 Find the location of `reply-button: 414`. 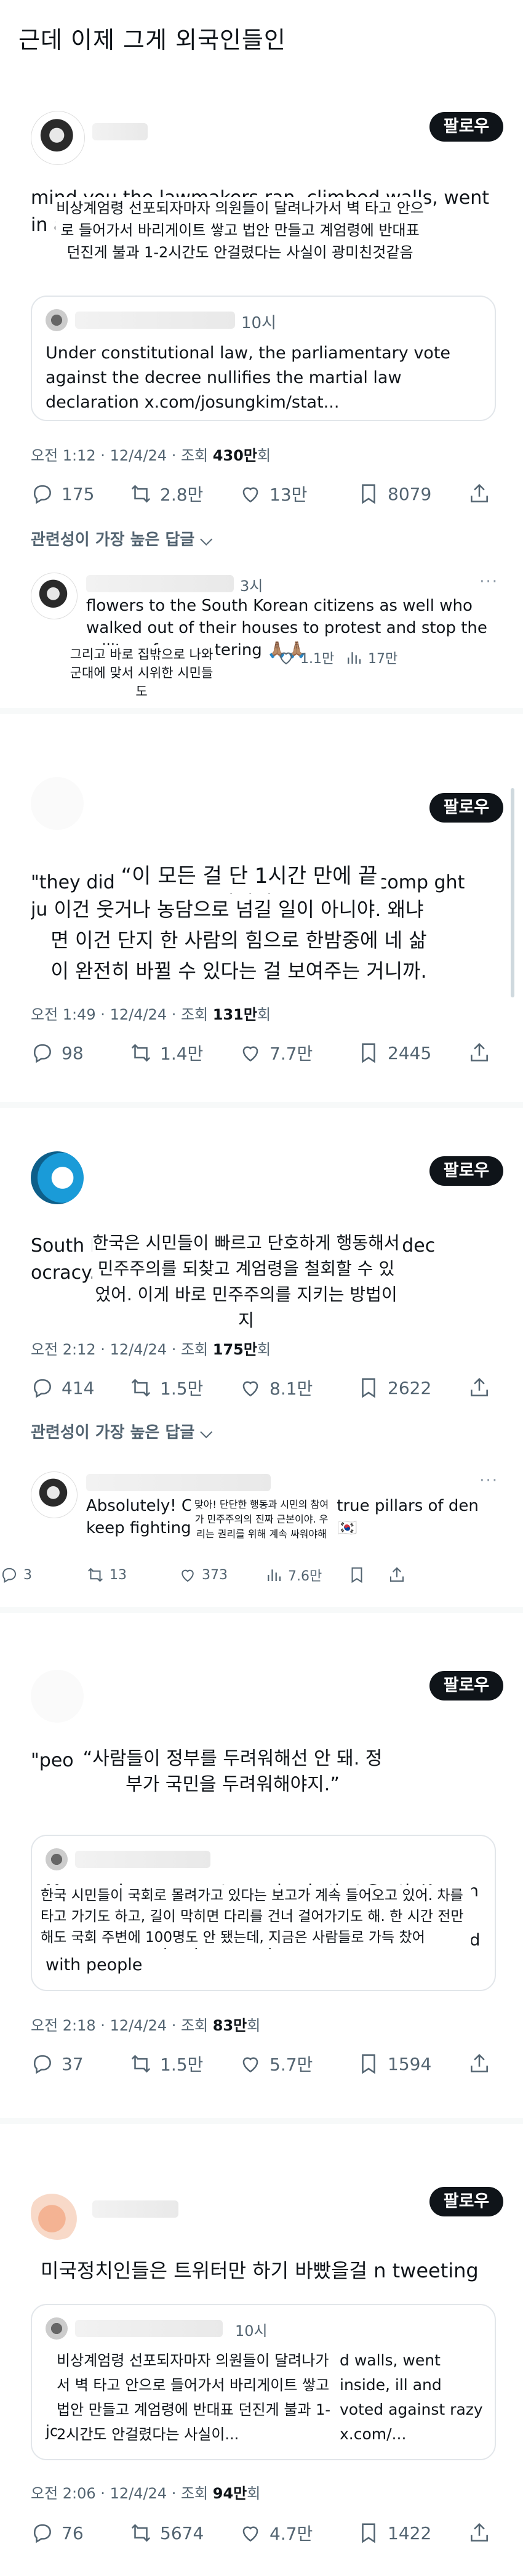

reply-button: 414 is located at coordinates (62, 1387).